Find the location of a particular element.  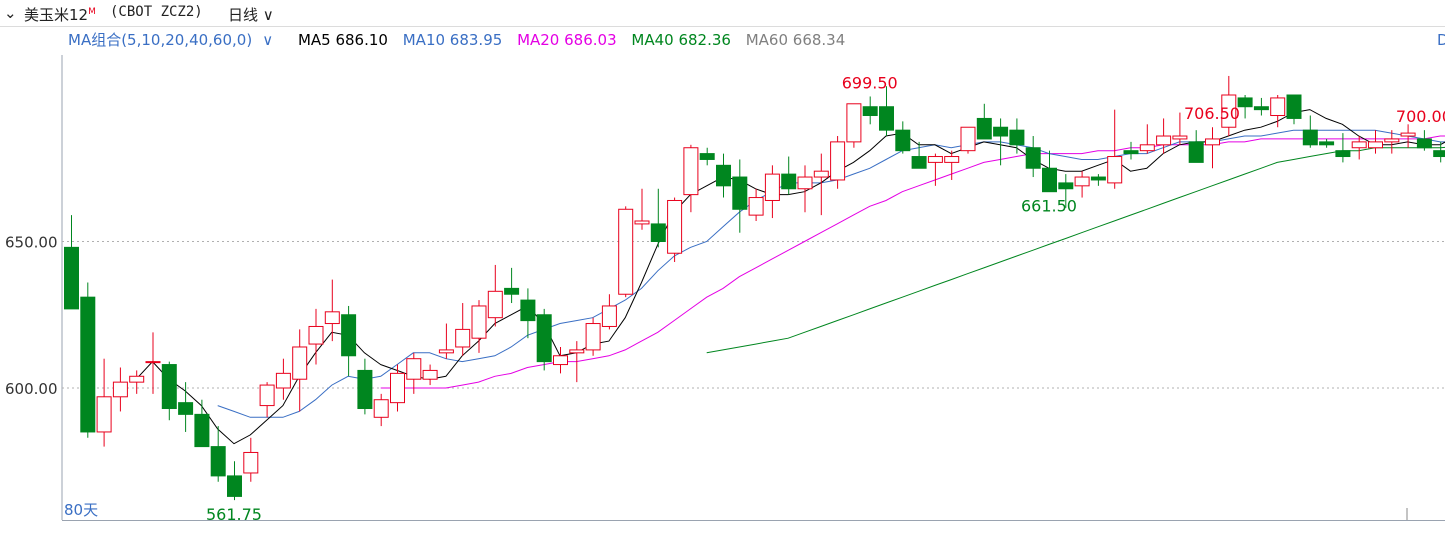

bottom-panel-edge is located at coordinates (753, 526).